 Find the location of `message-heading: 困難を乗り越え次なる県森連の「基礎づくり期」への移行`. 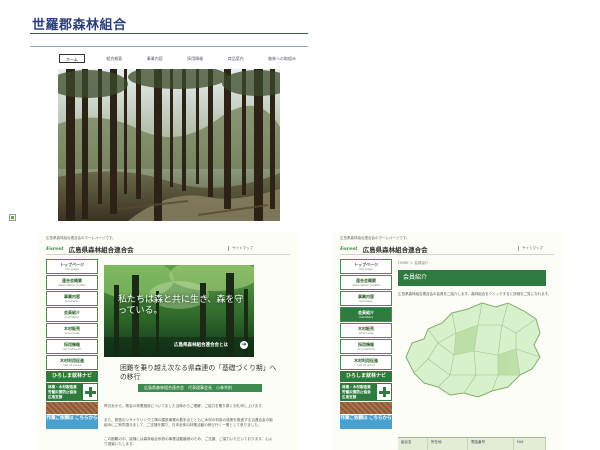

message-heading: 困難を乗り越え次なる県森連の「基礎づくり期」への移行 is located at coordinates (198, 372).